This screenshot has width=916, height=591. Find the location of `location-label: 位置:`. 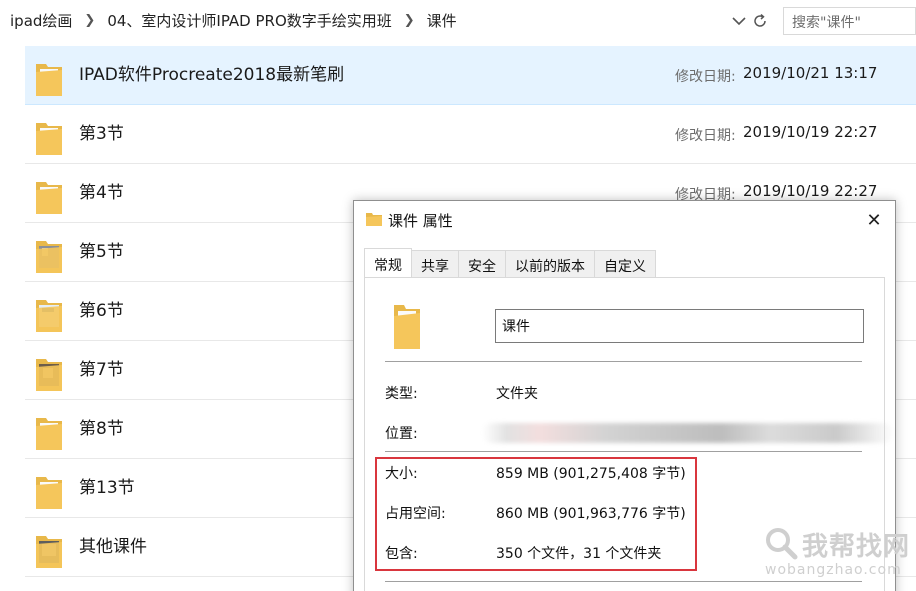

location-label: 位置: is located at coordinates (401, 434).